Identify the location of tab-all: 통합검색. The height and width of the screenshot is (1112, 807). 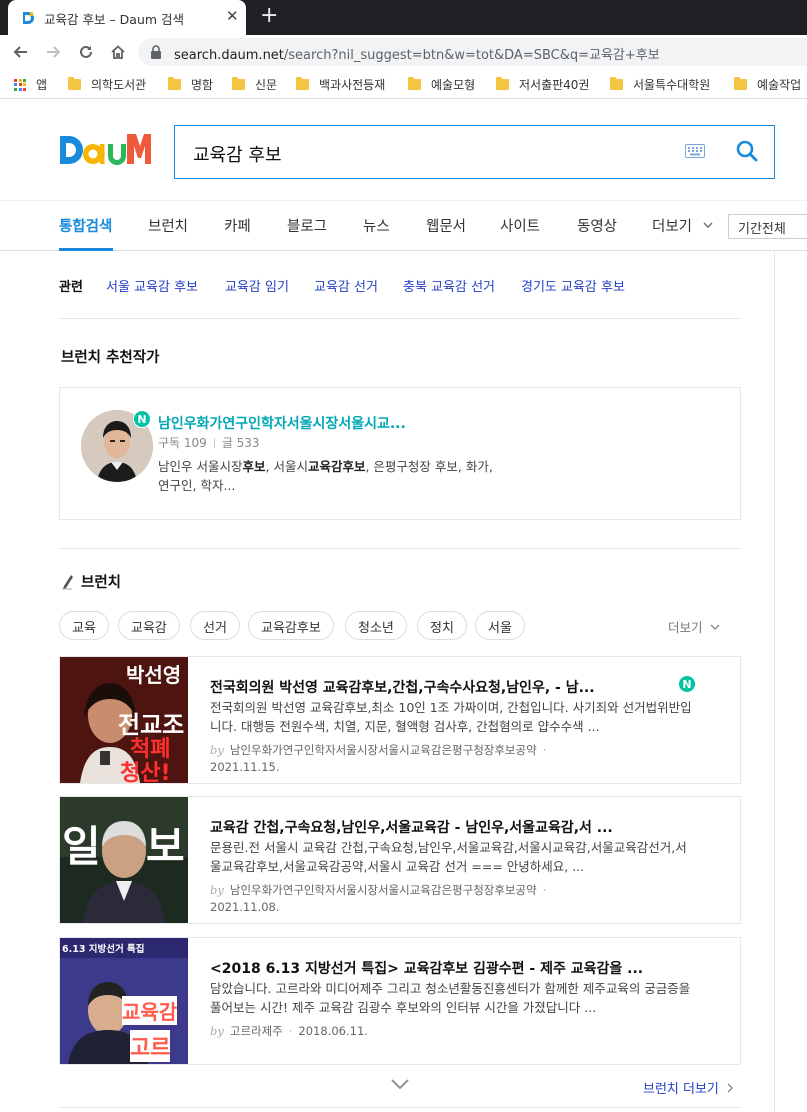
(85, 225).